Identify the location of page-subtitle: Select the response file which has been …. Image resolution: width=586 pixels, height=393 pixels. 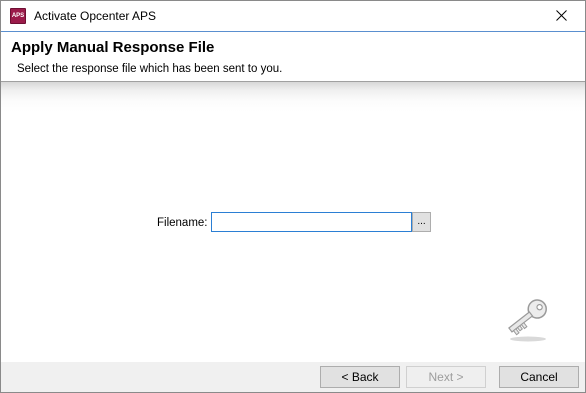
(150, 69).